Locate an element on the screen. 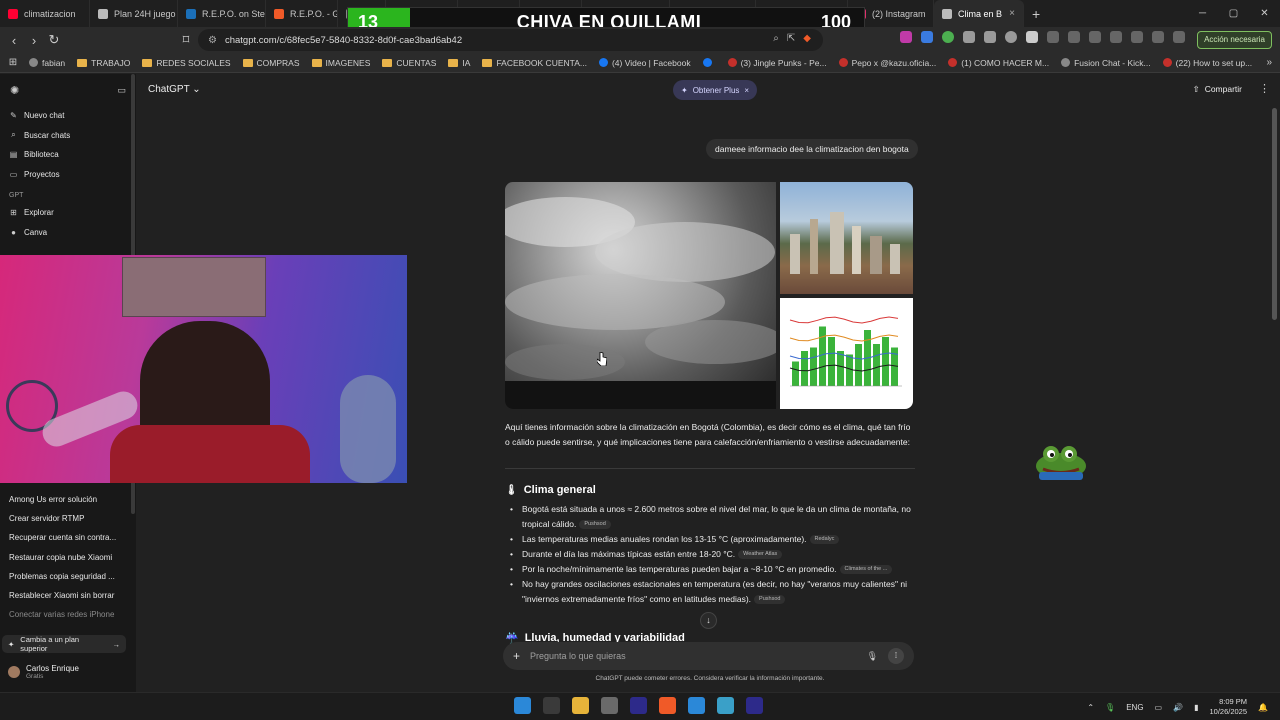 The image size is (1280, 720). battery-icon: ▮ is located at coordinates (1196, 707).